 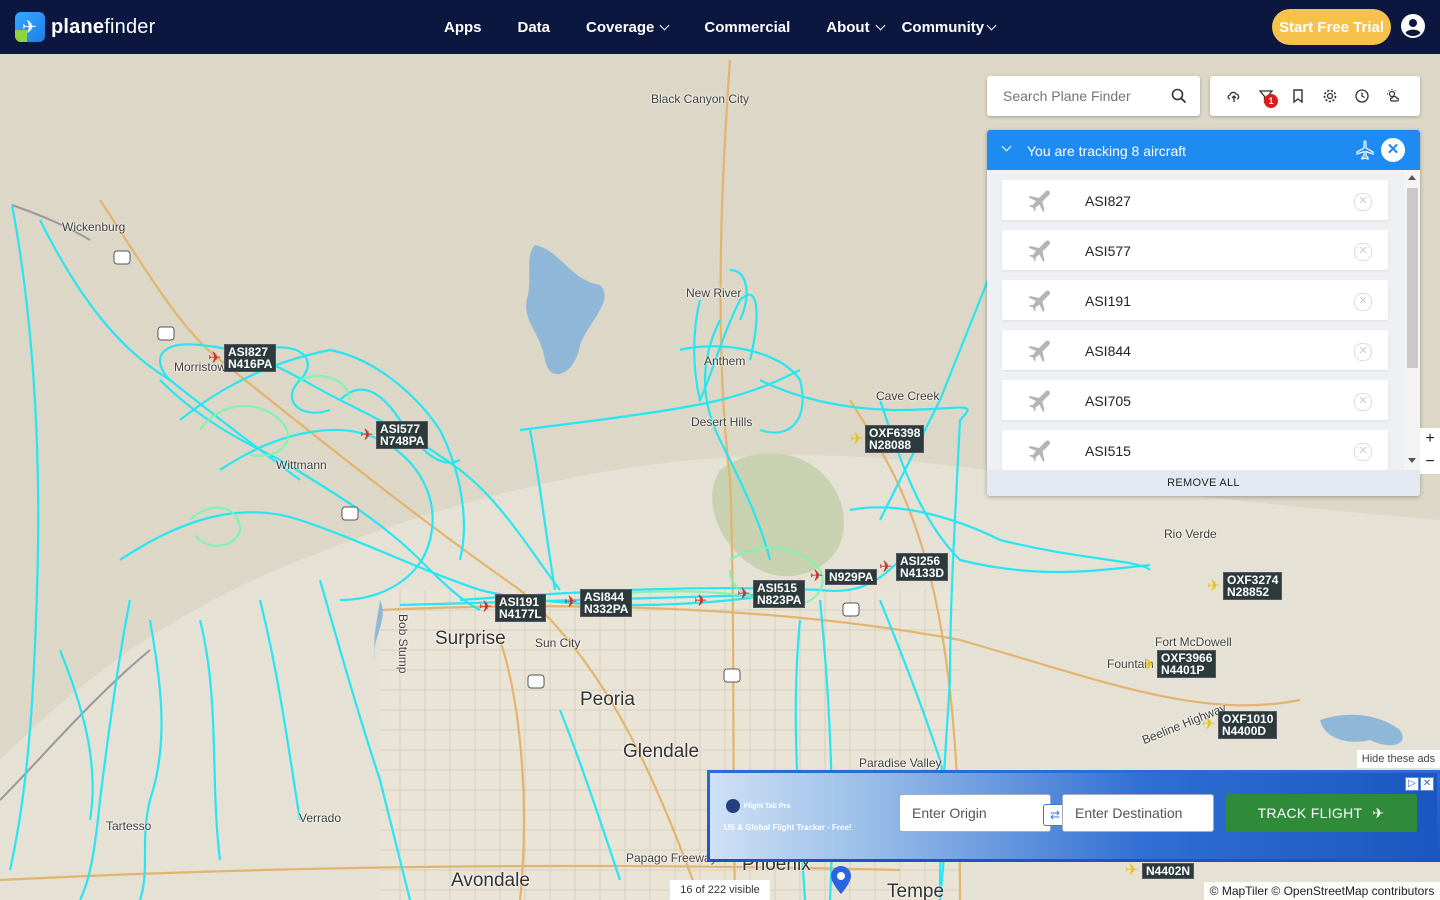 I want to click on list-item: ASI827 ✕, so click(x=1195, y=200).